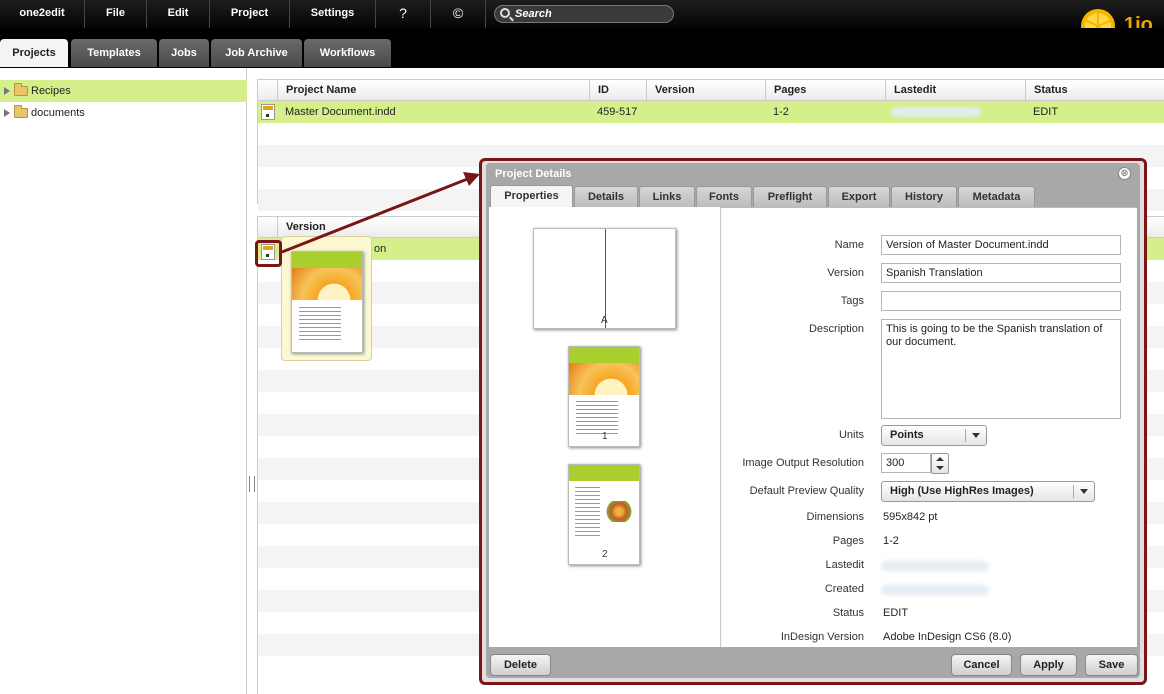 Image resolution: width=1164 pixels, height=694 pixels. What do you see at coordinates (935, 566) in the screenshot?
I see `lastedit-value-blurred` at bounding box center [935, 566].